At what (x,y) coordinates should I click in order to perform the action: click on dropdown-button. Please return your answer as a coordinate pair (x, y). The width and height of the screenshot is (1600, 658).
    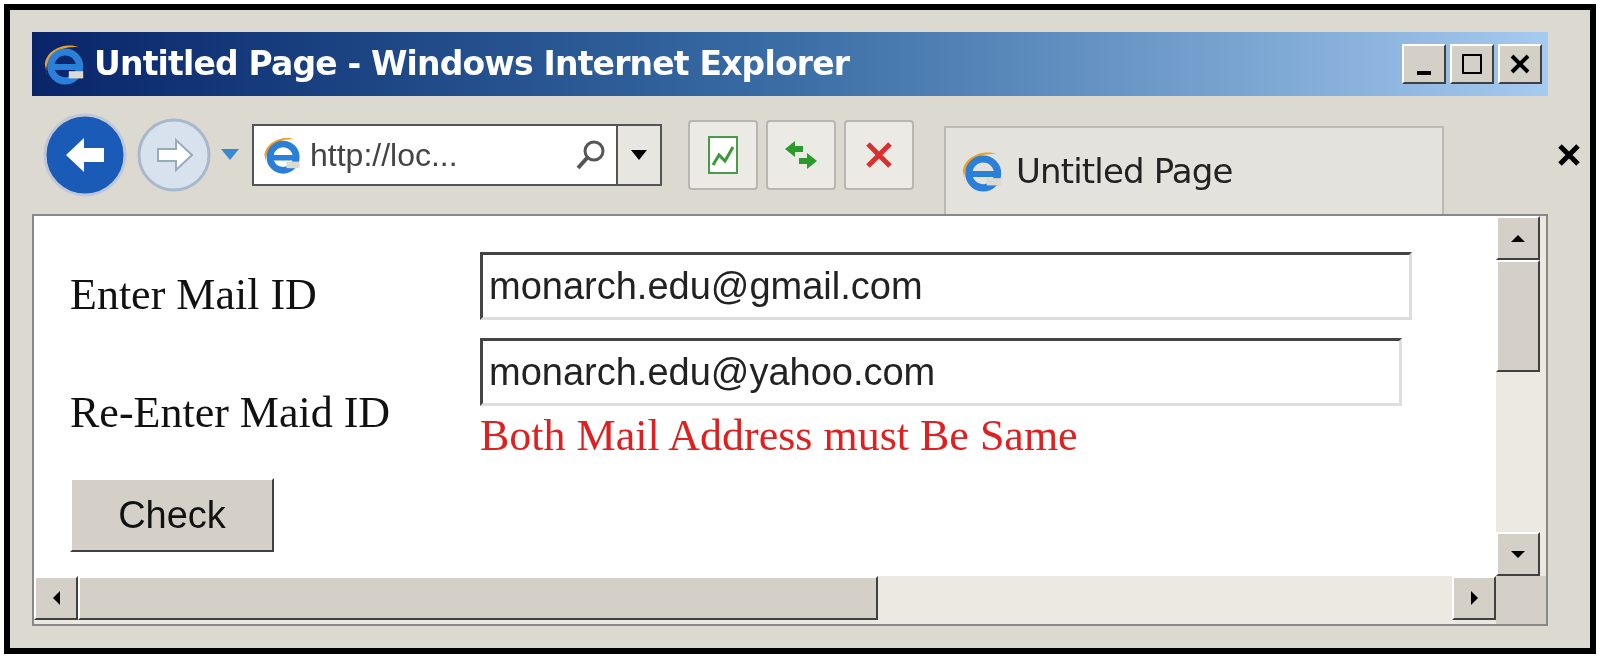
    Looking at the image, I should click on (638, 155).